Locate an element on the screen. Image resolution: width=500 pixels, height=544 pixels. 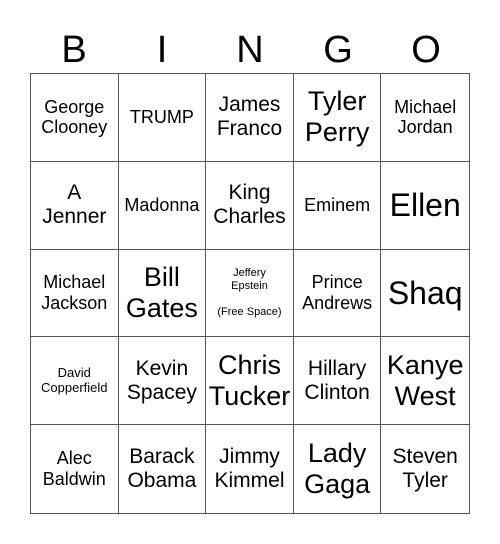
cell-label: David Copperfield is located at coordinates (74, 379).